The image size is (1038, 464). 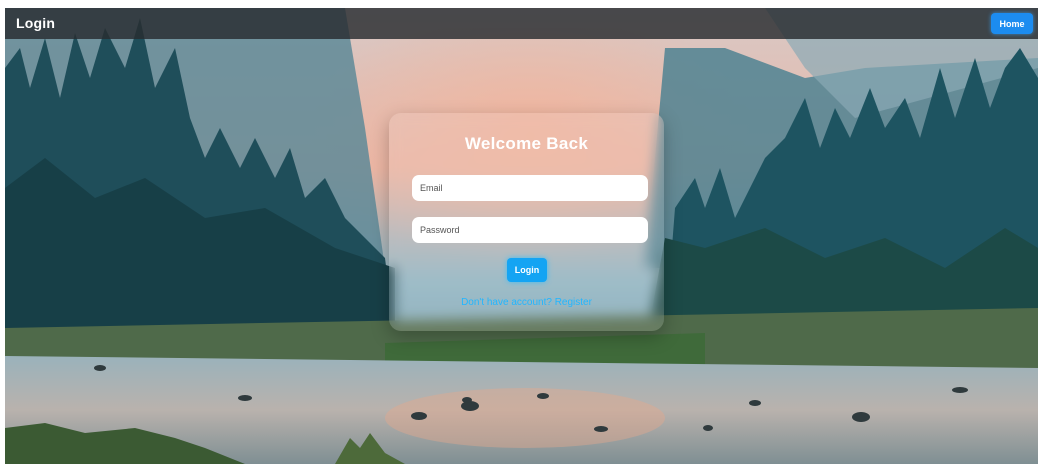 What do you see at coordinates (526, 302) in the screenshot?
I see `register-link: Don't have account? Register` at bounding box center [526, 302].